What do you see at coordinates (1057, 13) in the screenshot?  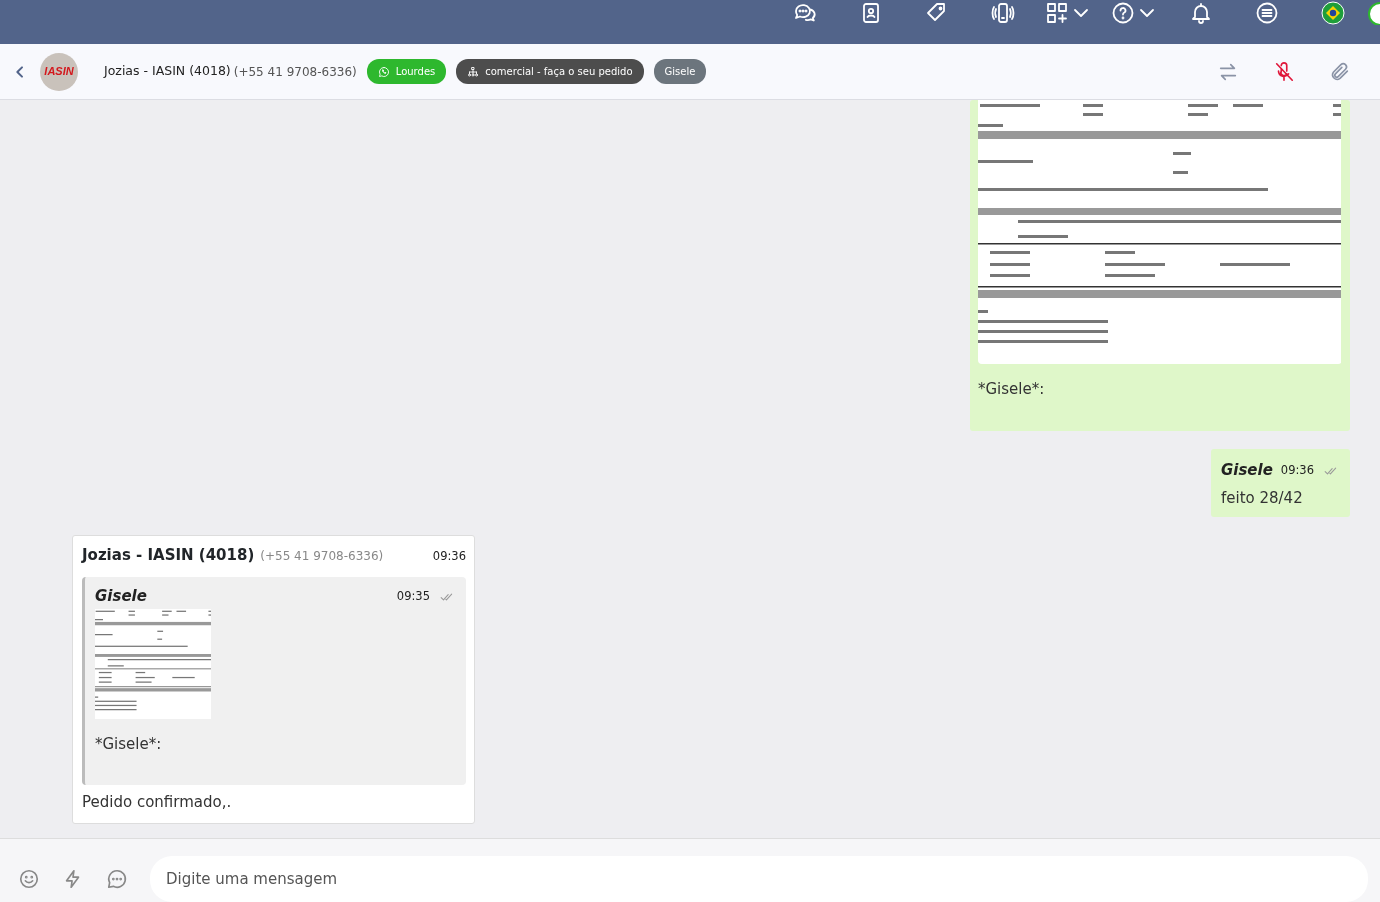 I see `apps-icon` at bounding box center [1057, 13].